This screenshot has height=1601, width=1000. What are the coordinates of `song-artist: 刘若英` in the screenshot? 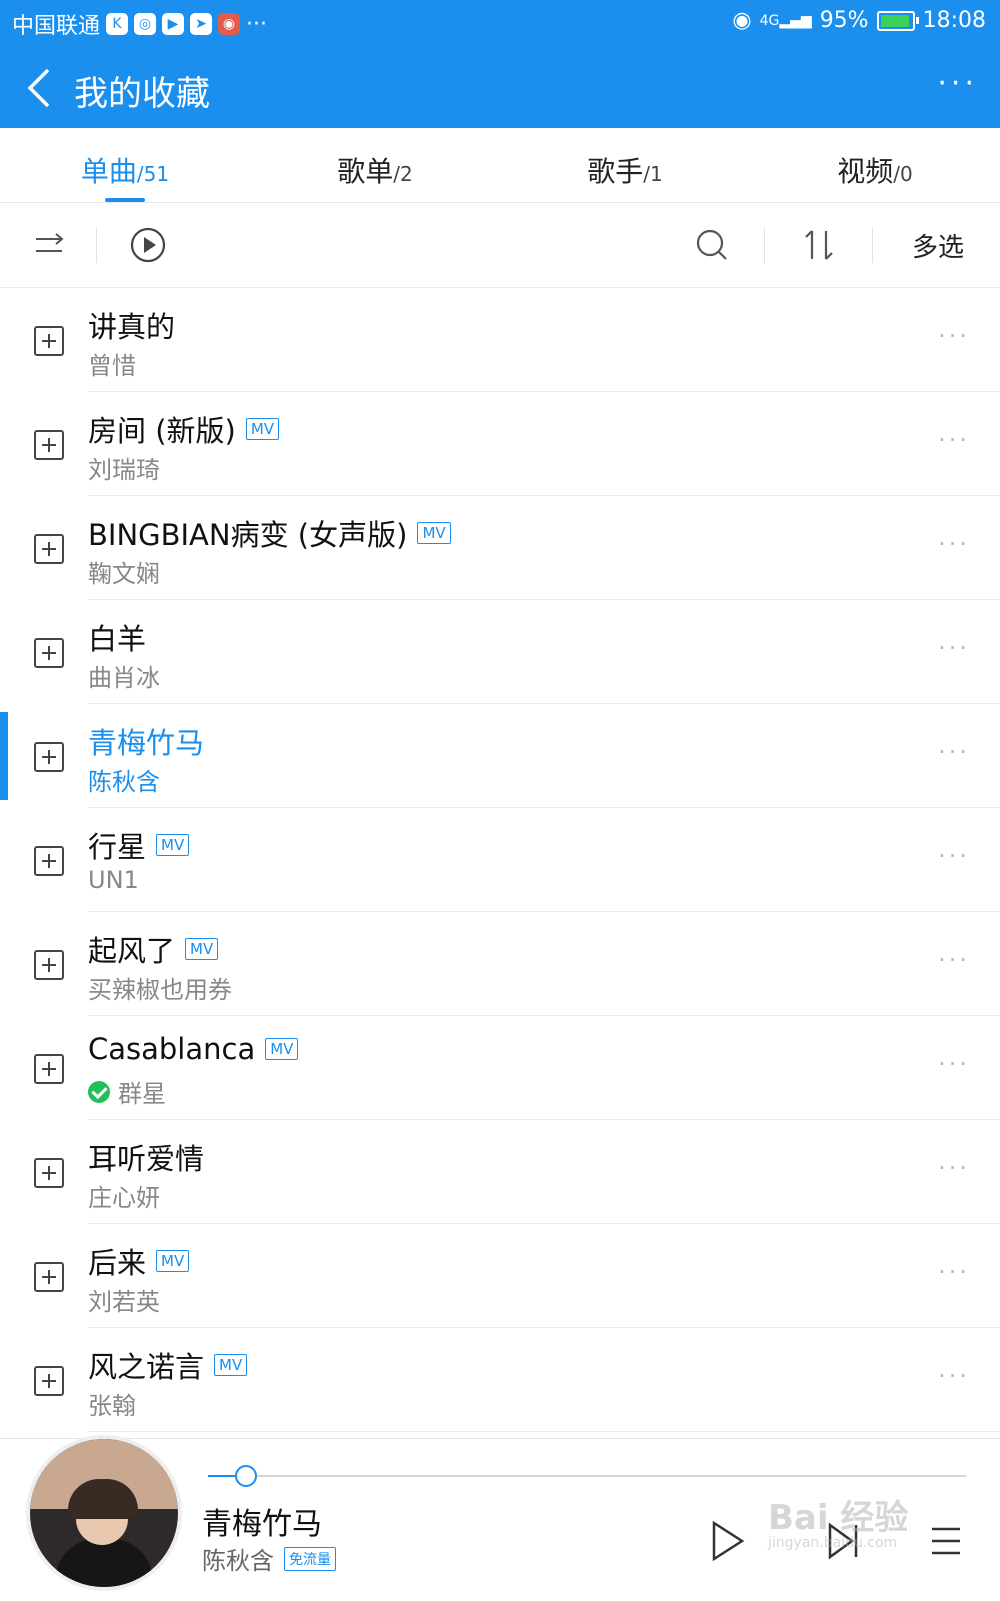 It's located at (124, 1302).